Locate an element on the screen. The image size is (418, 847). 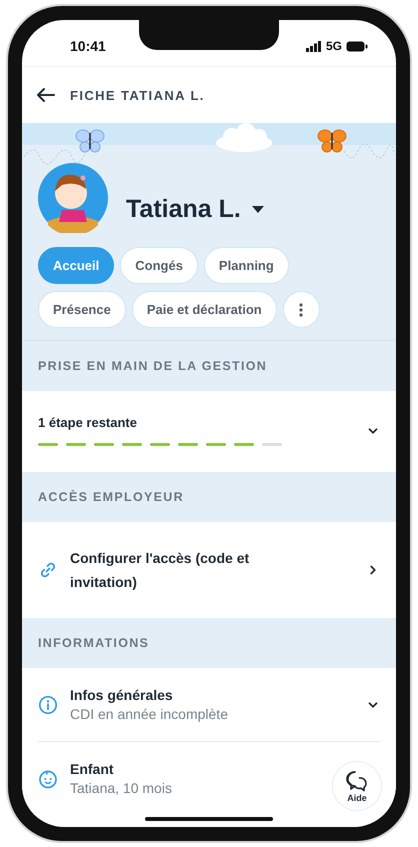
more-icon is located at coordinates (301, 309).